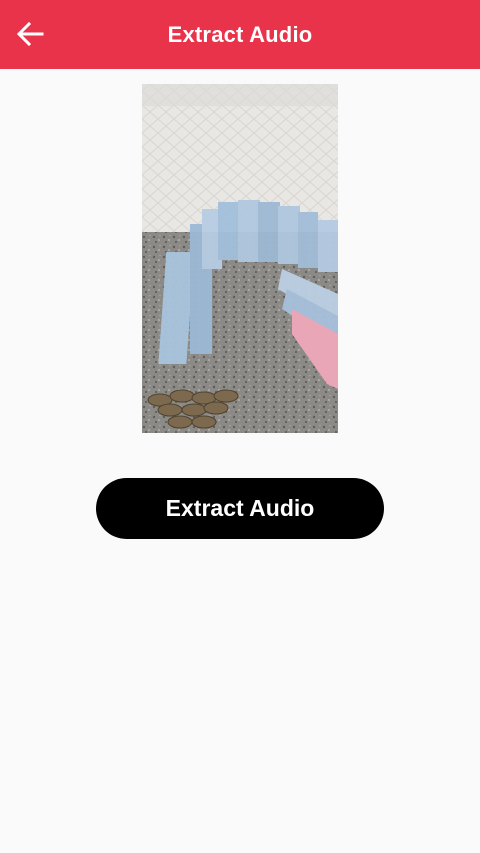  I want to click on app-bar: Extract Audio, so click(240, 34).